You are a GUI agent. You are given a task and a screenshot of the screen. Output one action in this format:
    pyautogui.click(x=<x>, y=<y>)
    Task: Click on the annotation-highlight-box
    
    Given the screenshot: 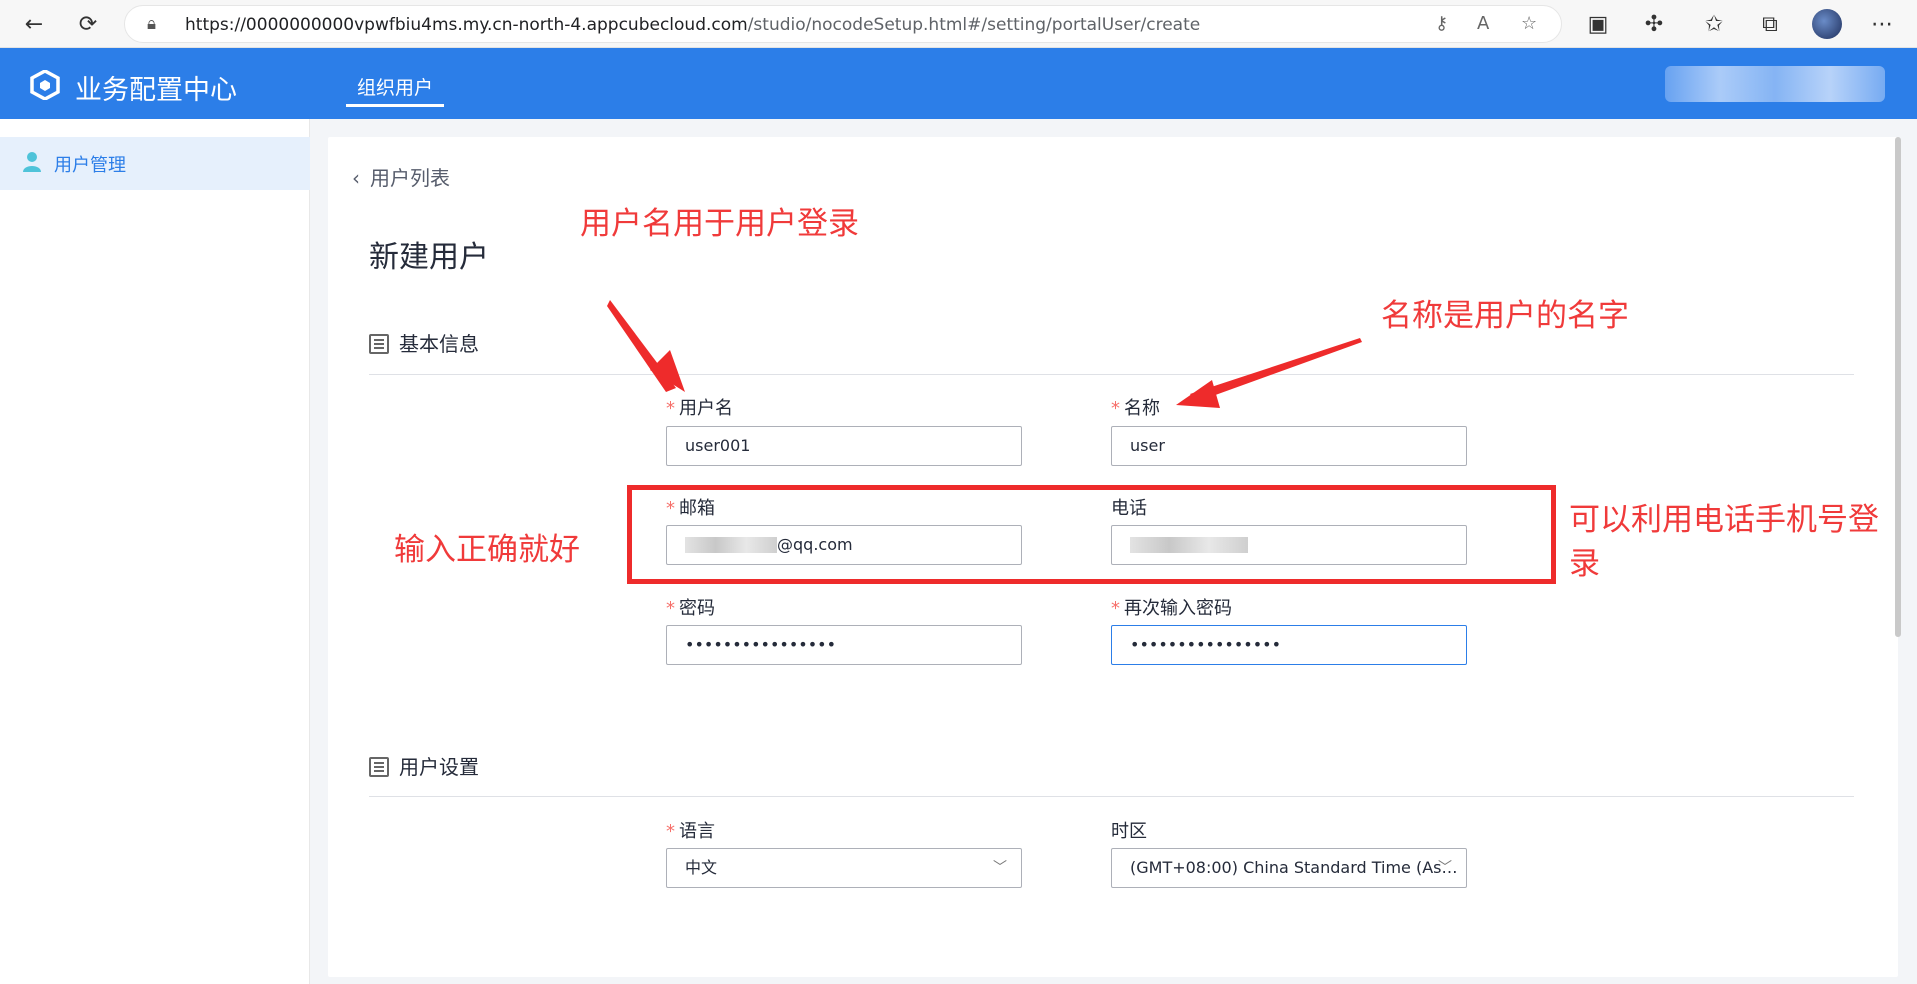 What is the action you would take?
    pyautogui.click(x=1091, y=534)
    